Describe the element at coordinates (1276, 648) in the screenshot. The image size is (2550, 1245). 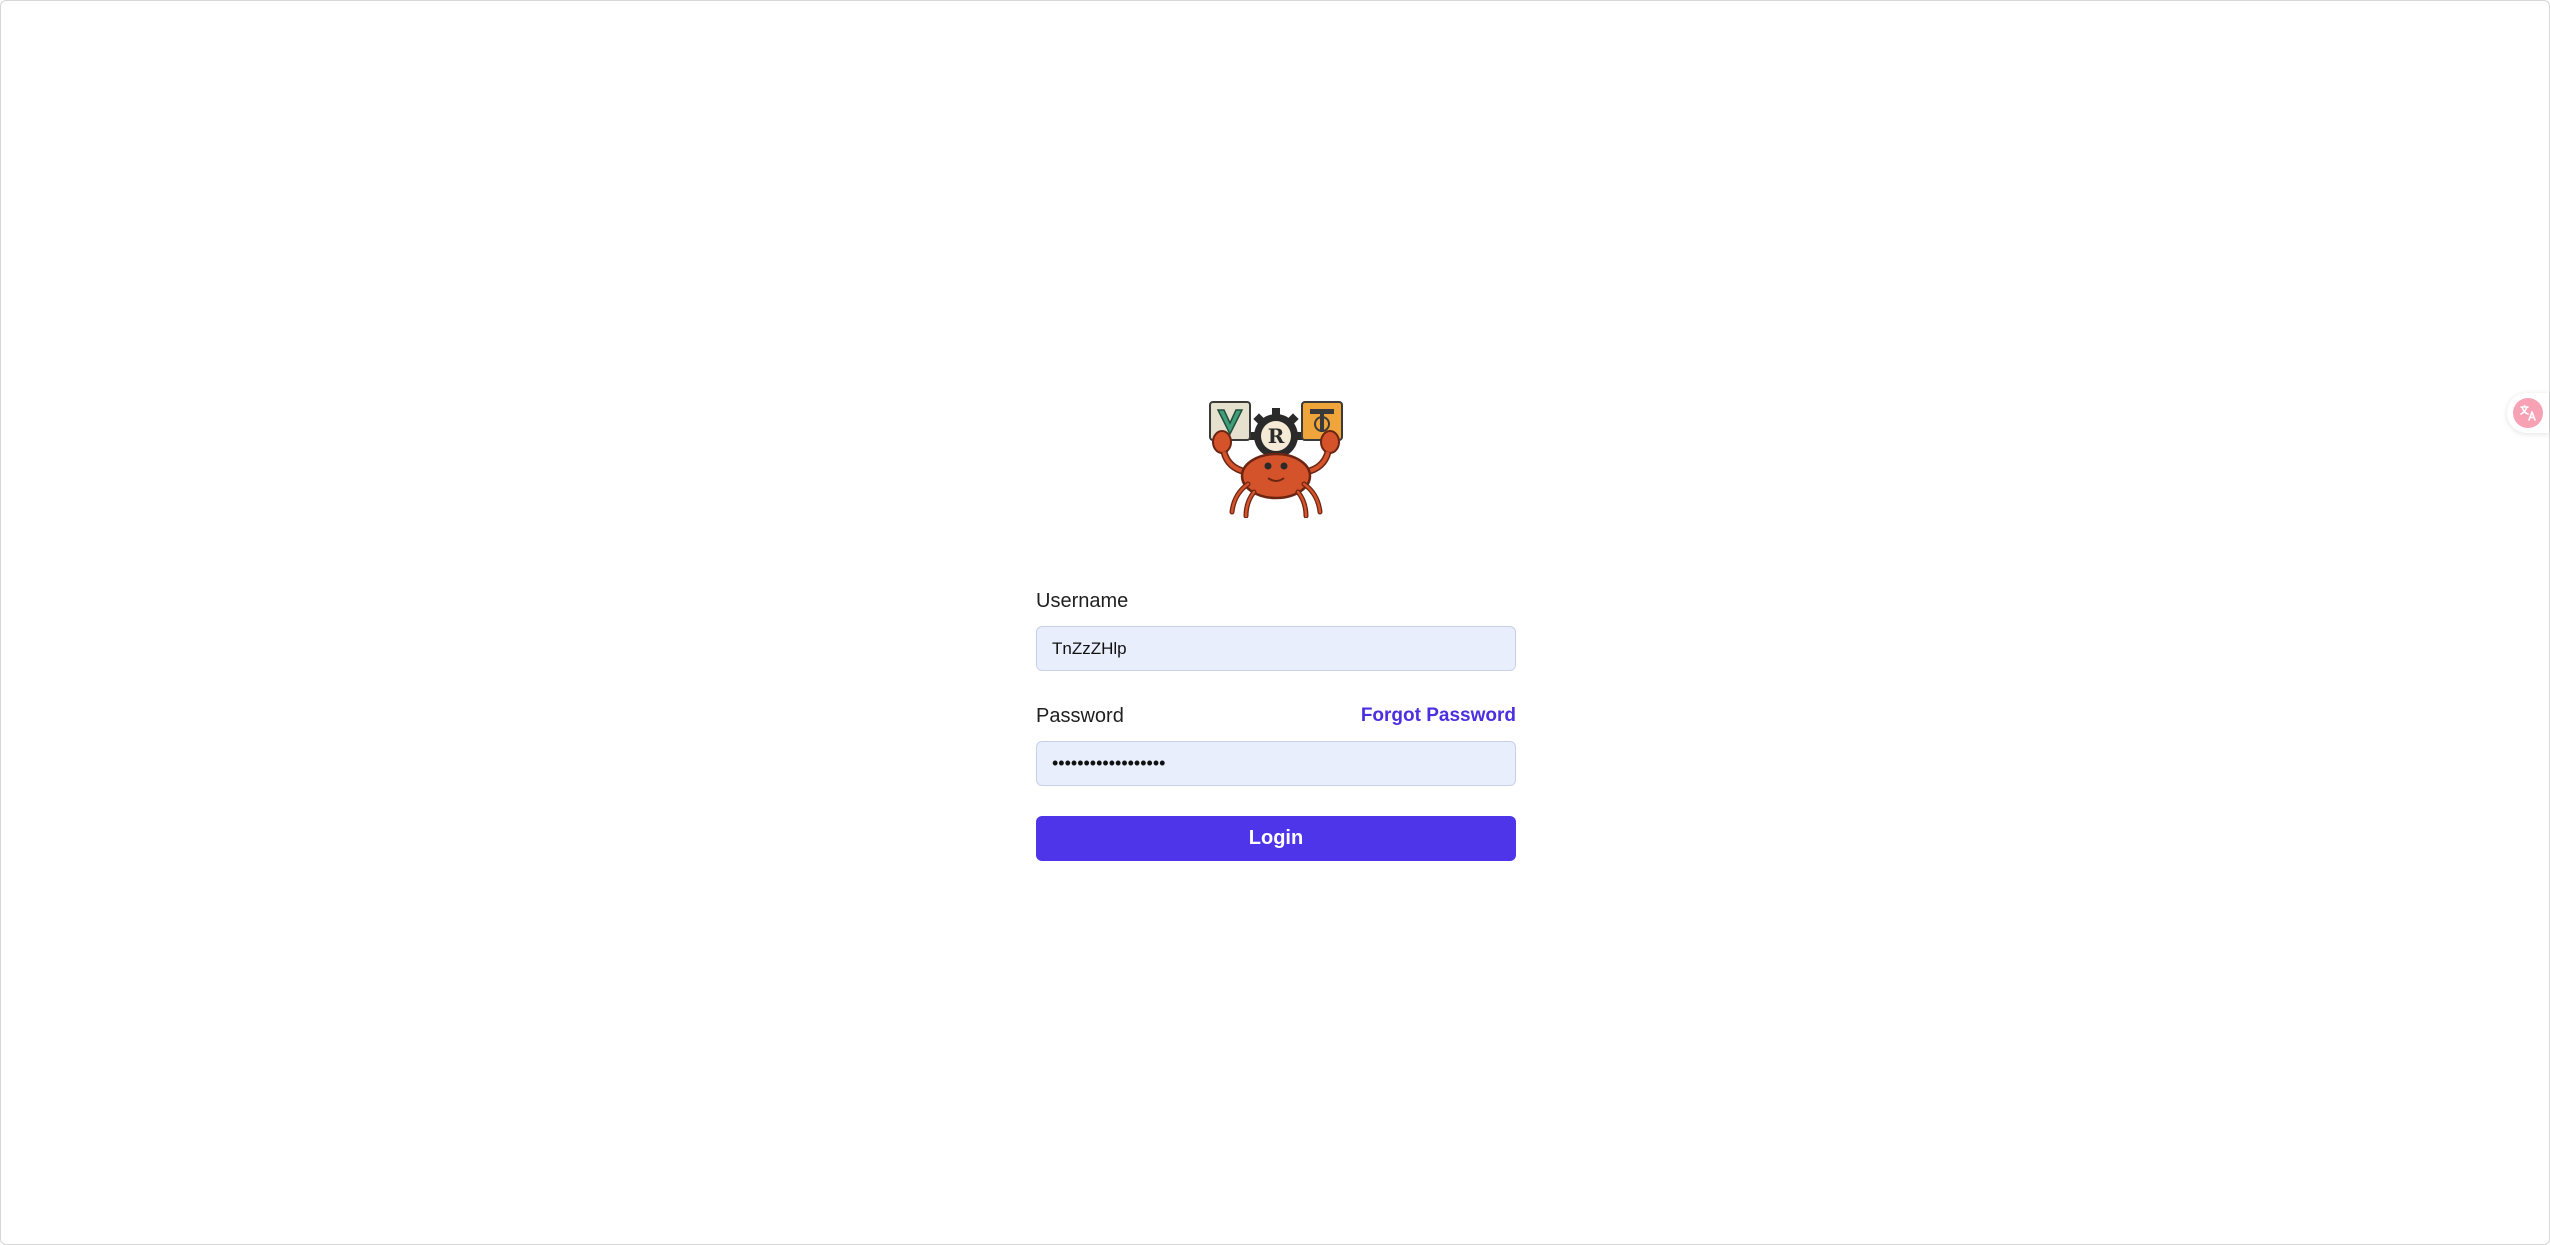
I see `username-input` at that location.